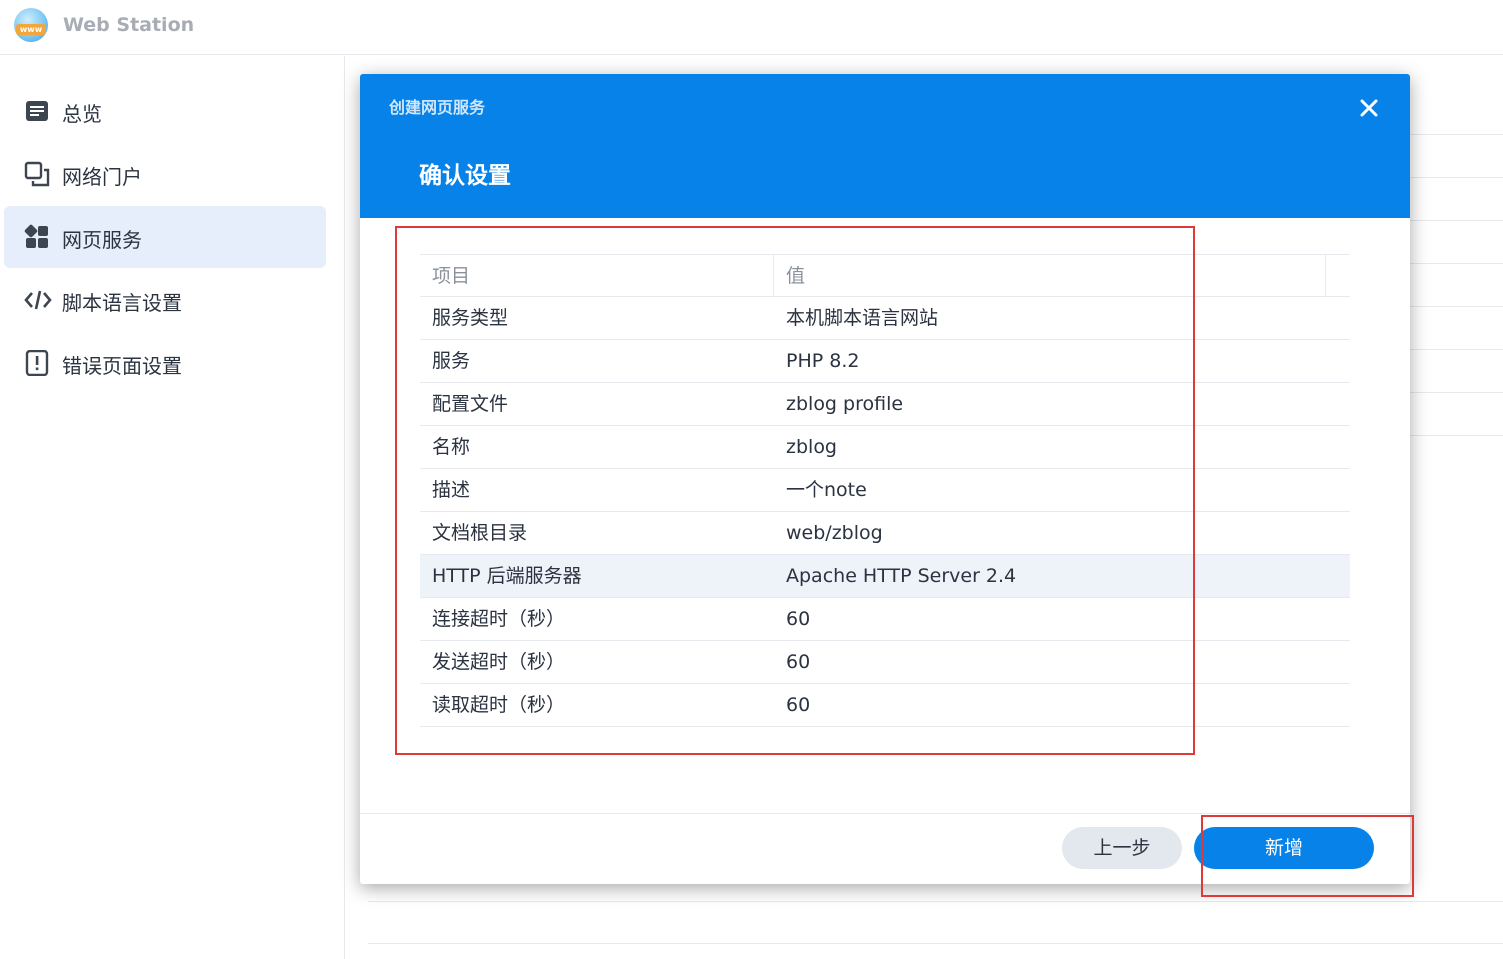 This screenshot has width=1503, height=959. What do you see at coordinates (37, 237) in the screenshot?
I see `web-service-icon` at bounding box center [37, 237].